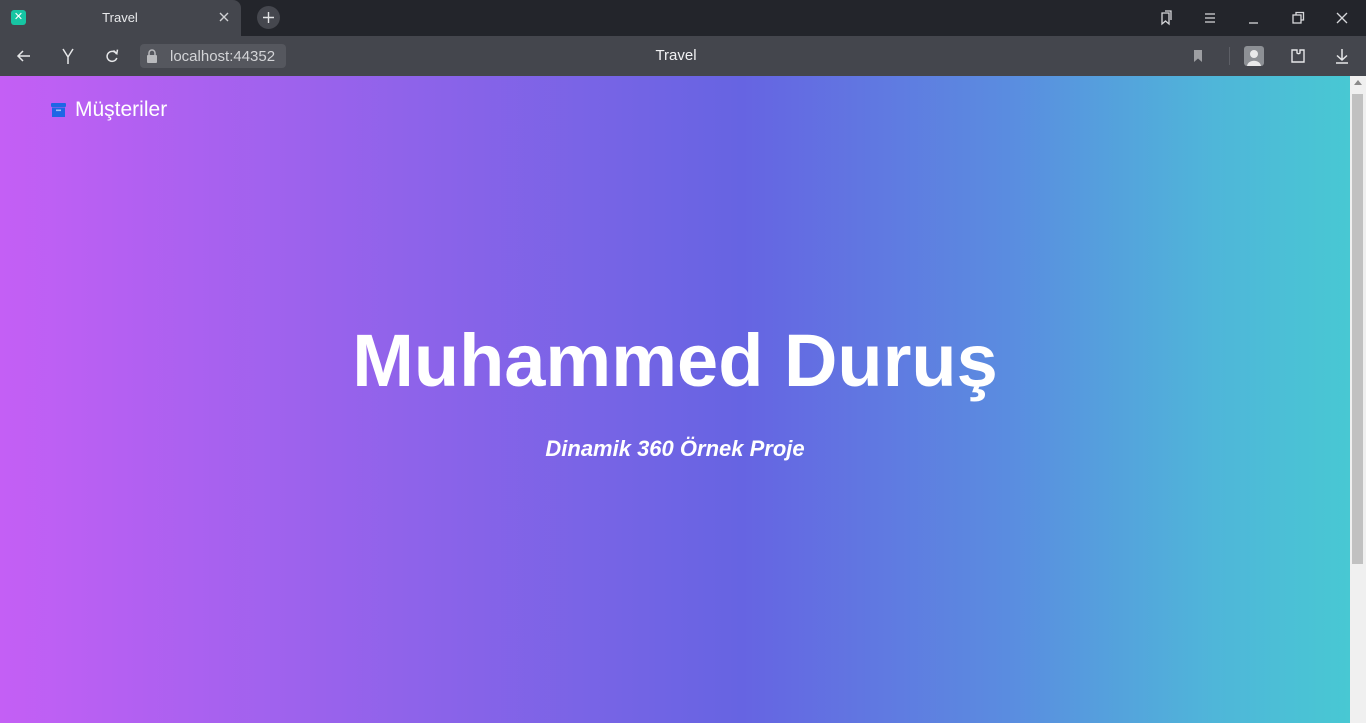 This screenshot has width=1366, height=723. Describe the element at coordinates (1358, 82) in the screenshot. I see `scroll-up-arrow-icon` at that location.